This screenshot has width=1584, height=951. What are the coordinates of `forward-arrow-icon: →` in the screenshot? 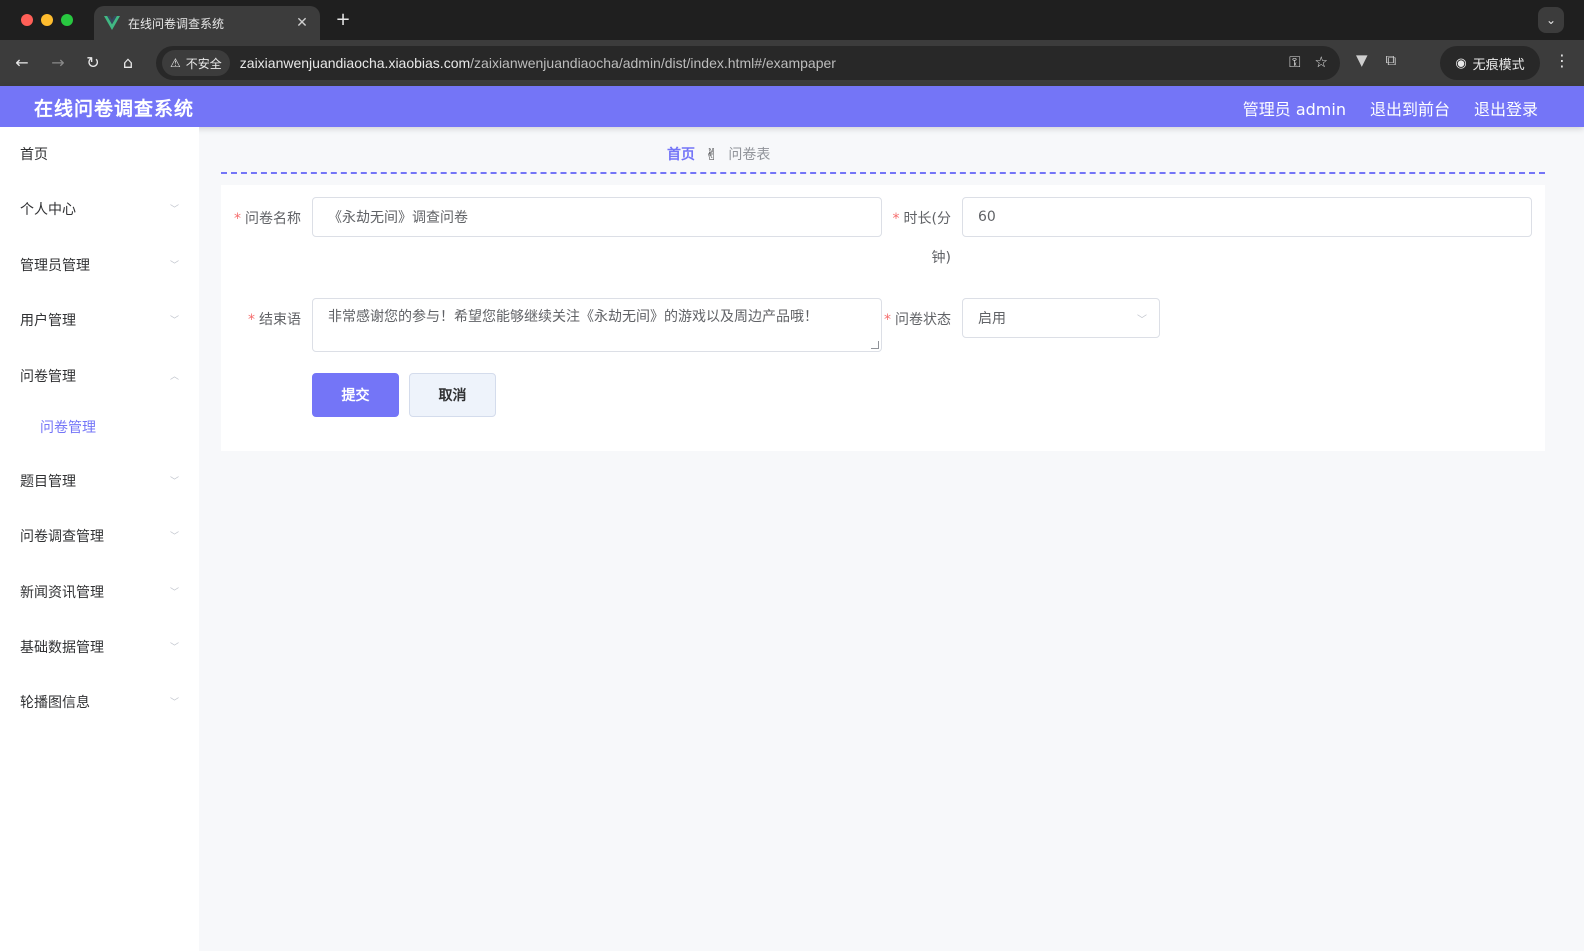 It's located at (58, 63).